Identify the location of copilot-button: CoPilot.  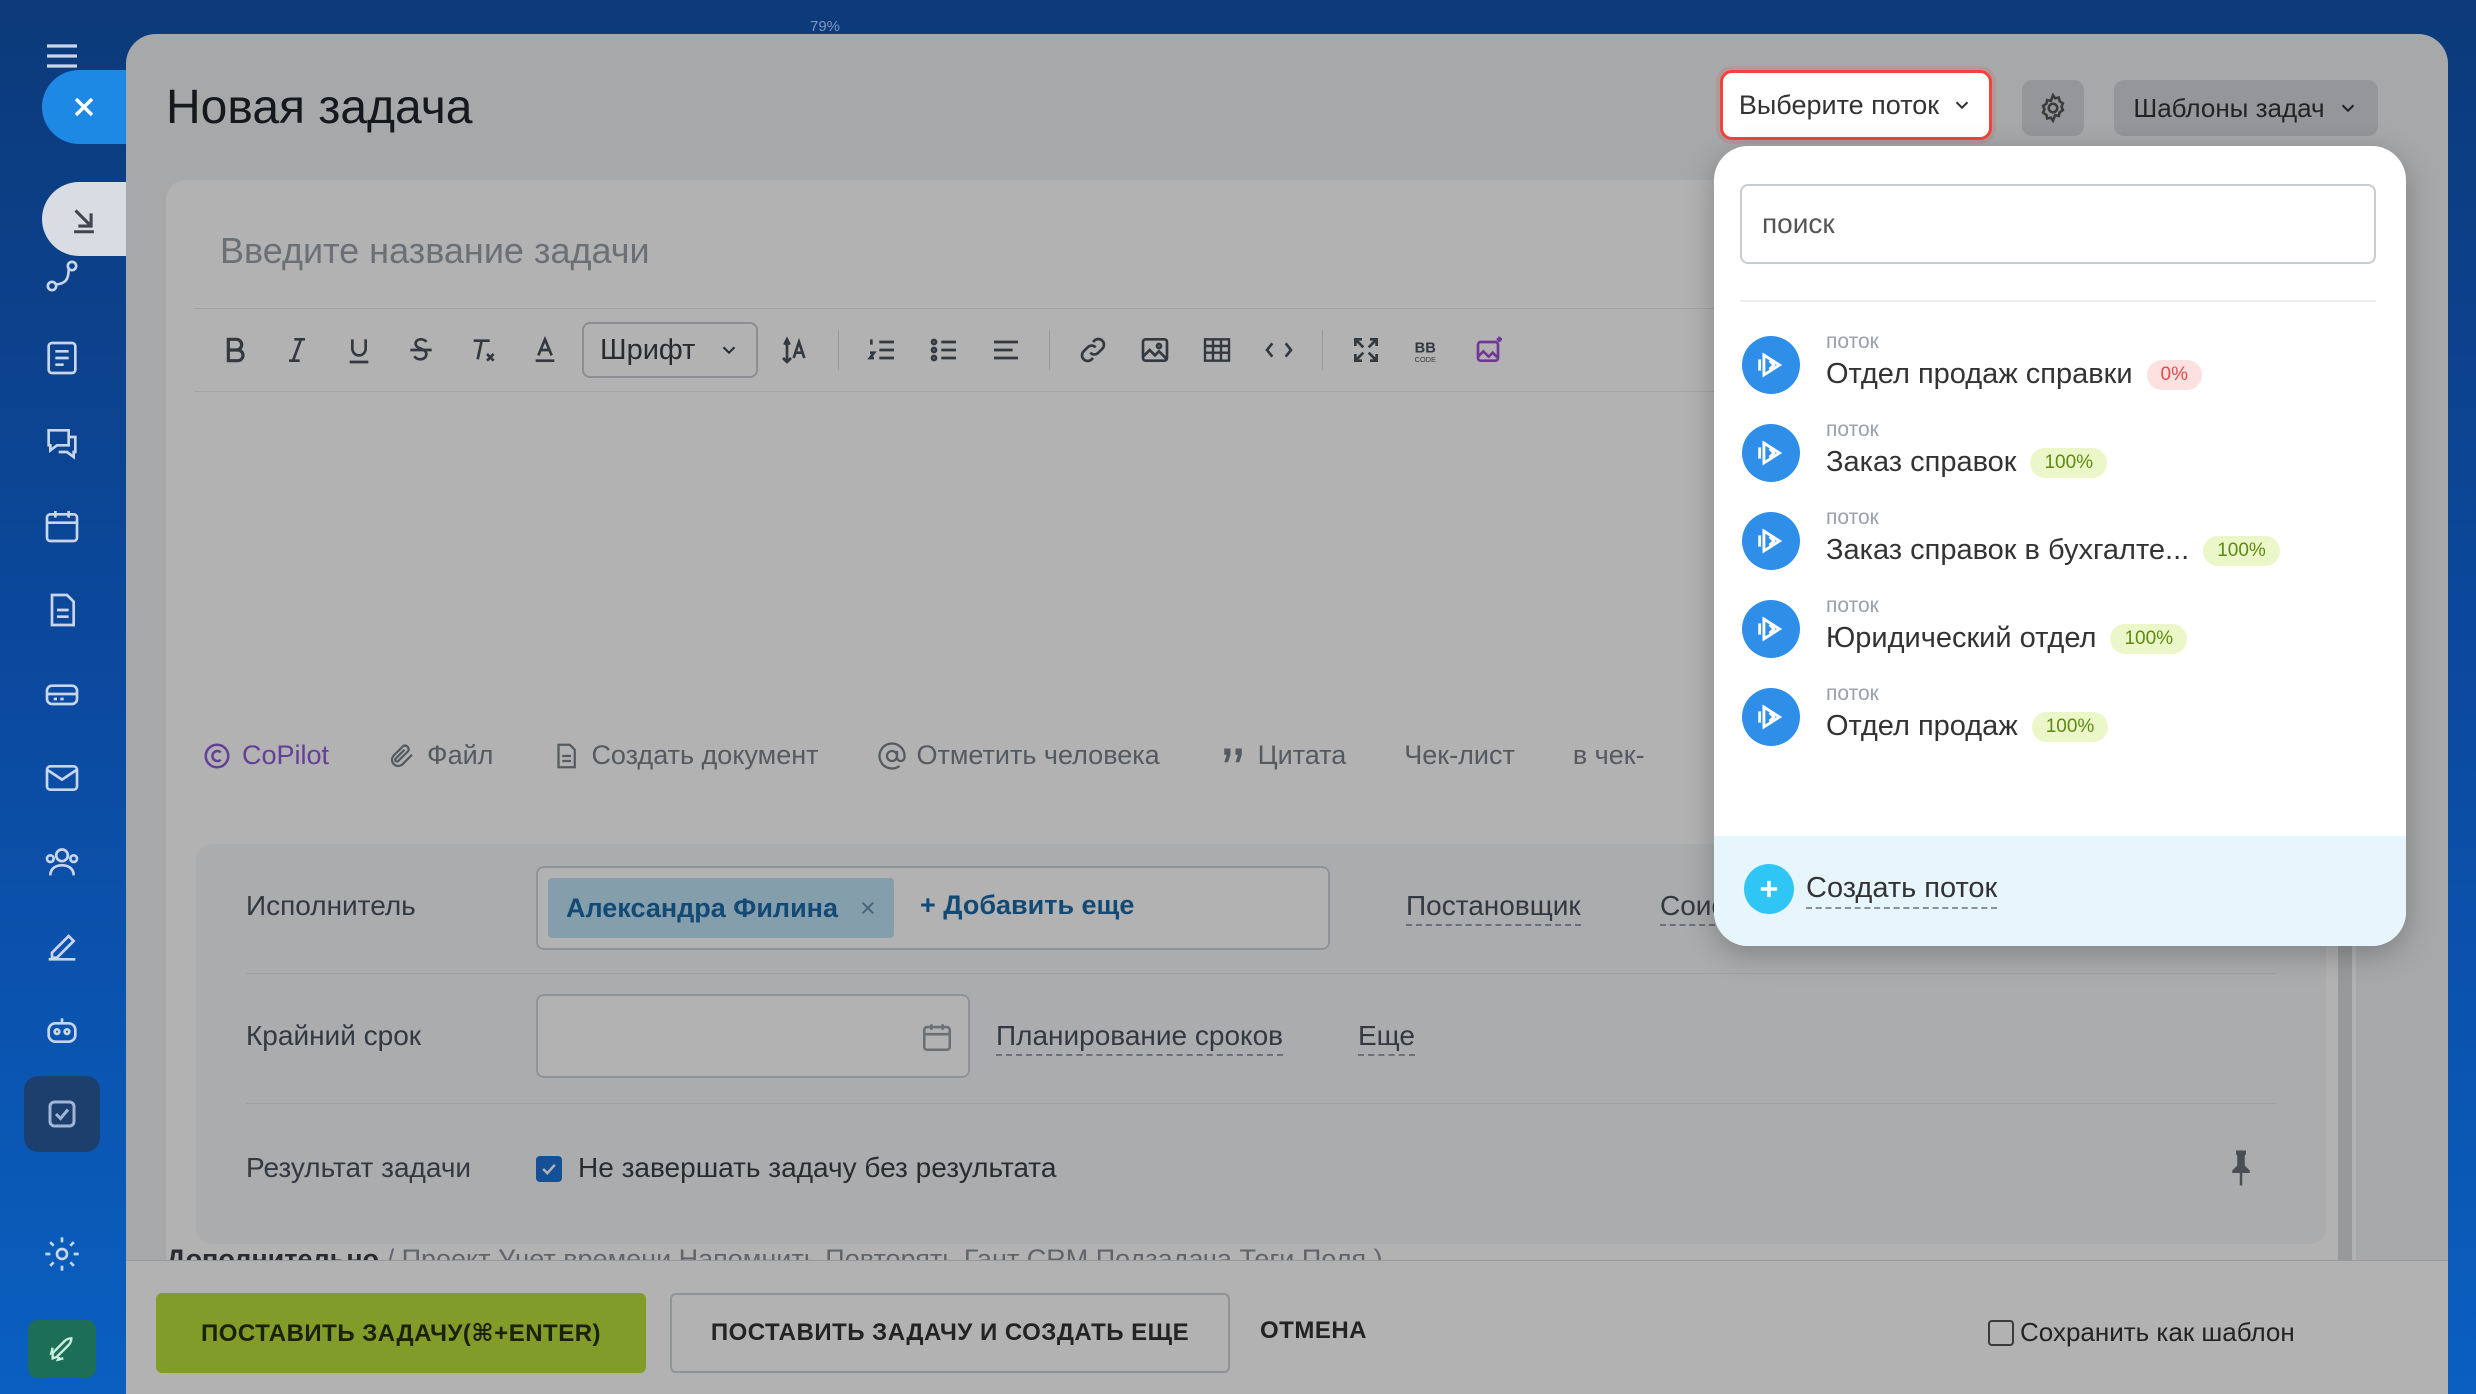
(265, 755).